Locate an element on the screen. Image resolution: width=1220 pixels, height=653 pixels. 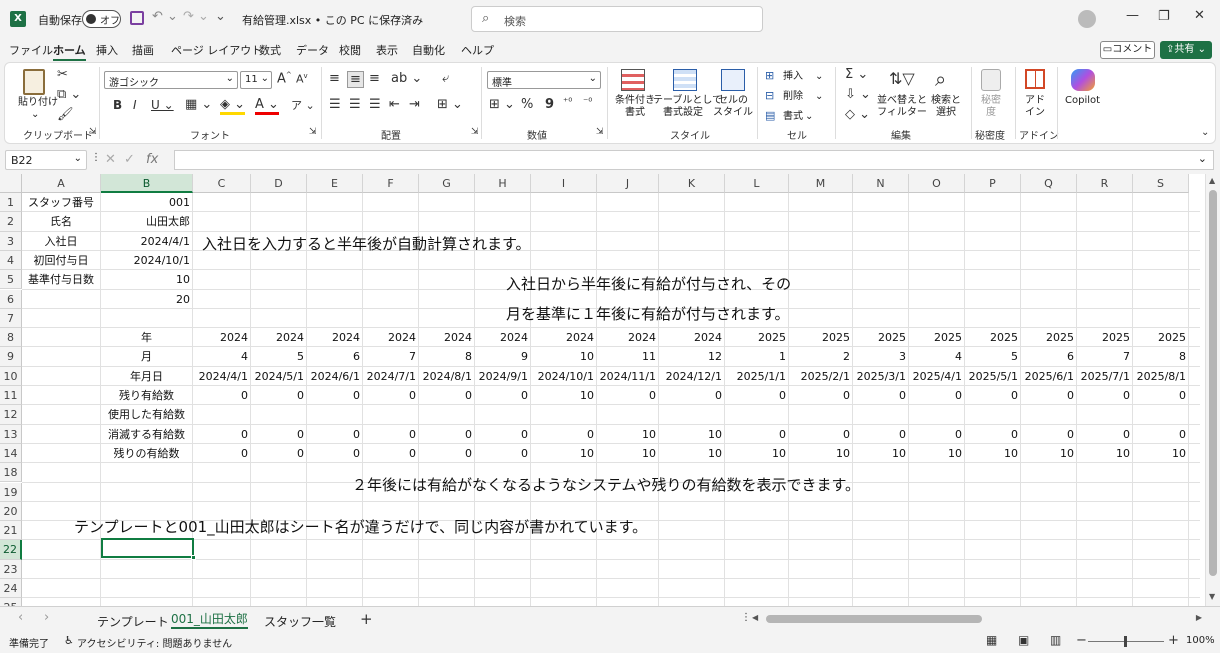
phonetic-icon: ア ⌄ is located at coordinates (303, 105).